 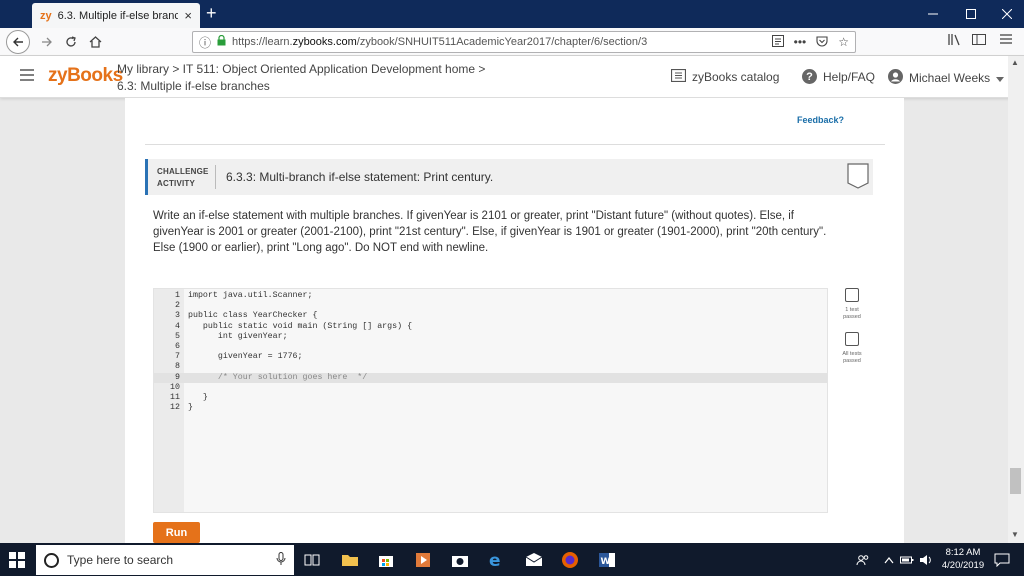 What do you see at coordinates (116, 15) in the screenshot?
I see `browser-tab: zy 6.3. Multiple if-else branches ×` at bounding box center [116, 15].